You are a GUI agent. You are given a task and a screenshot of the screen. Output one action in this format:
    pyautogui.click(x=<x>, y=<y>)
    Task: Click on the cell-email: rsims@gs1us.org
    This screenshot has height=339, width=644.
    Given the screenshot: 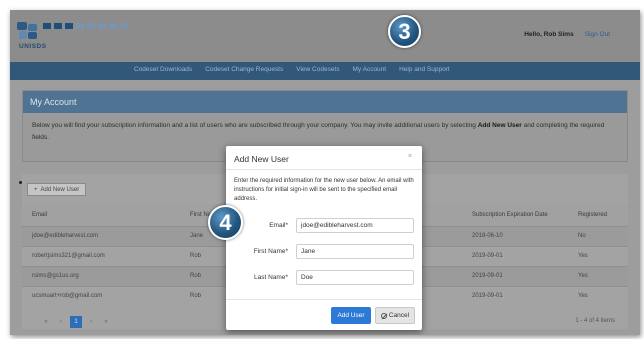 What is the action you would take?
    pyautogui.click(x=101, y=275)
    